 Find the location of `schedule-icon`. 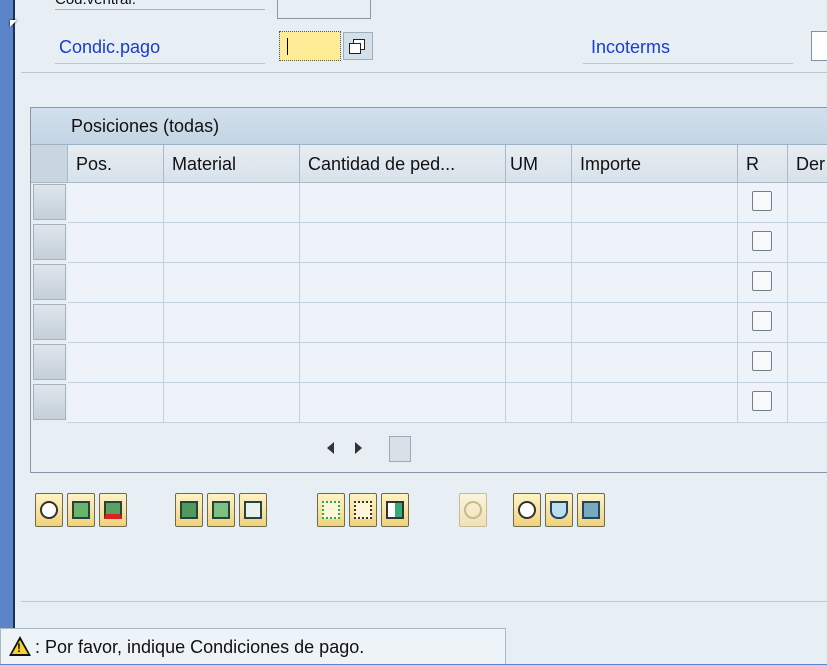

schedule-icon is located at coordinates (363, 510).